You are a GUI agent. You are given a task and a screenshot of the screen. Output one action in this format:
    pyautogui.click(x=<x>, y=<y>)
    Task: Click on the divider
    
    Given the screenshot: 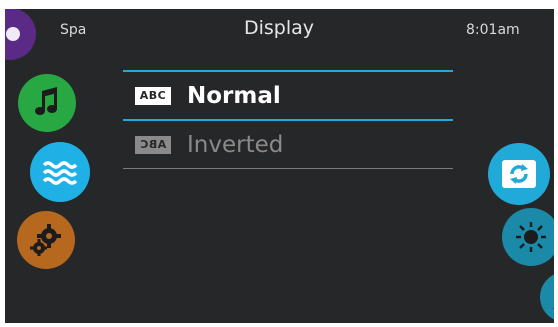 What is the action you would take?
    pyautogui.click(x=288, y=168)
    